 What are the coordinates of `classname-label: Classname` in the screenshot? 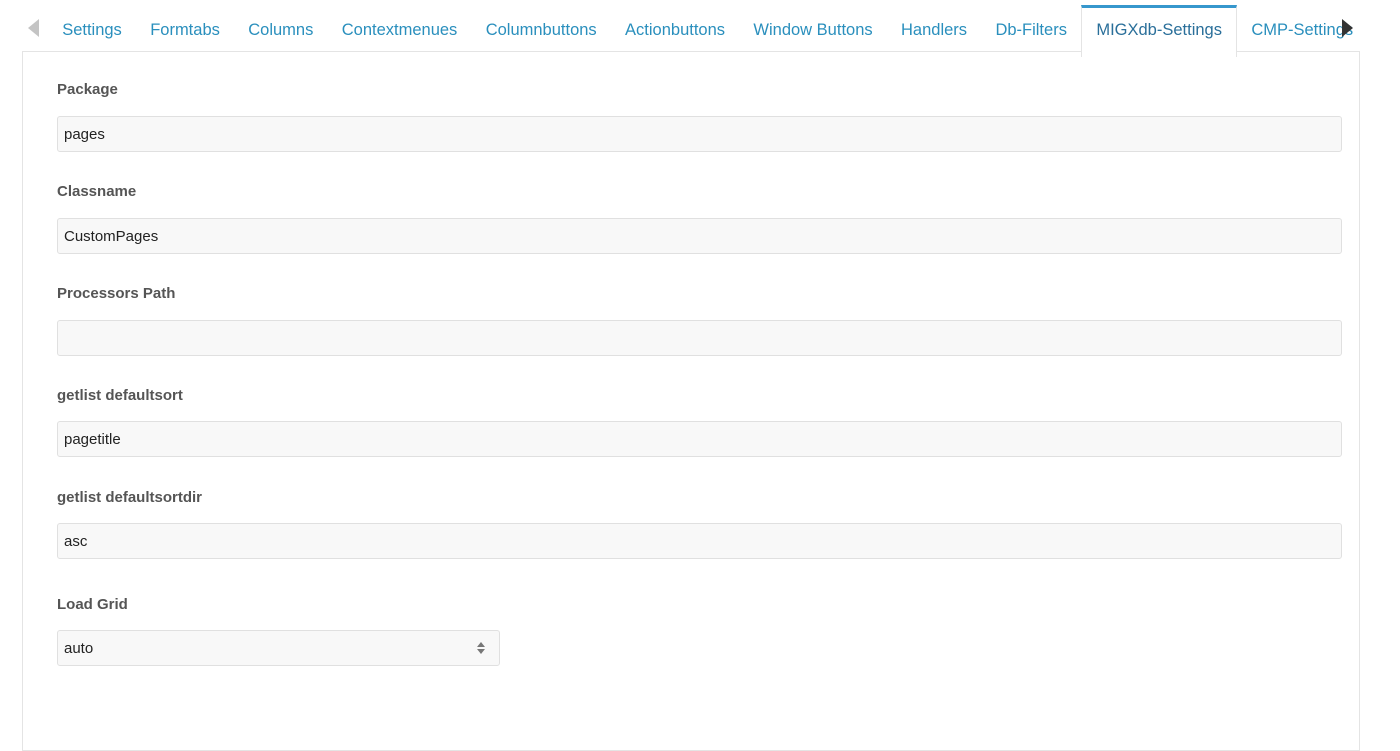 It's located at (97, 191).